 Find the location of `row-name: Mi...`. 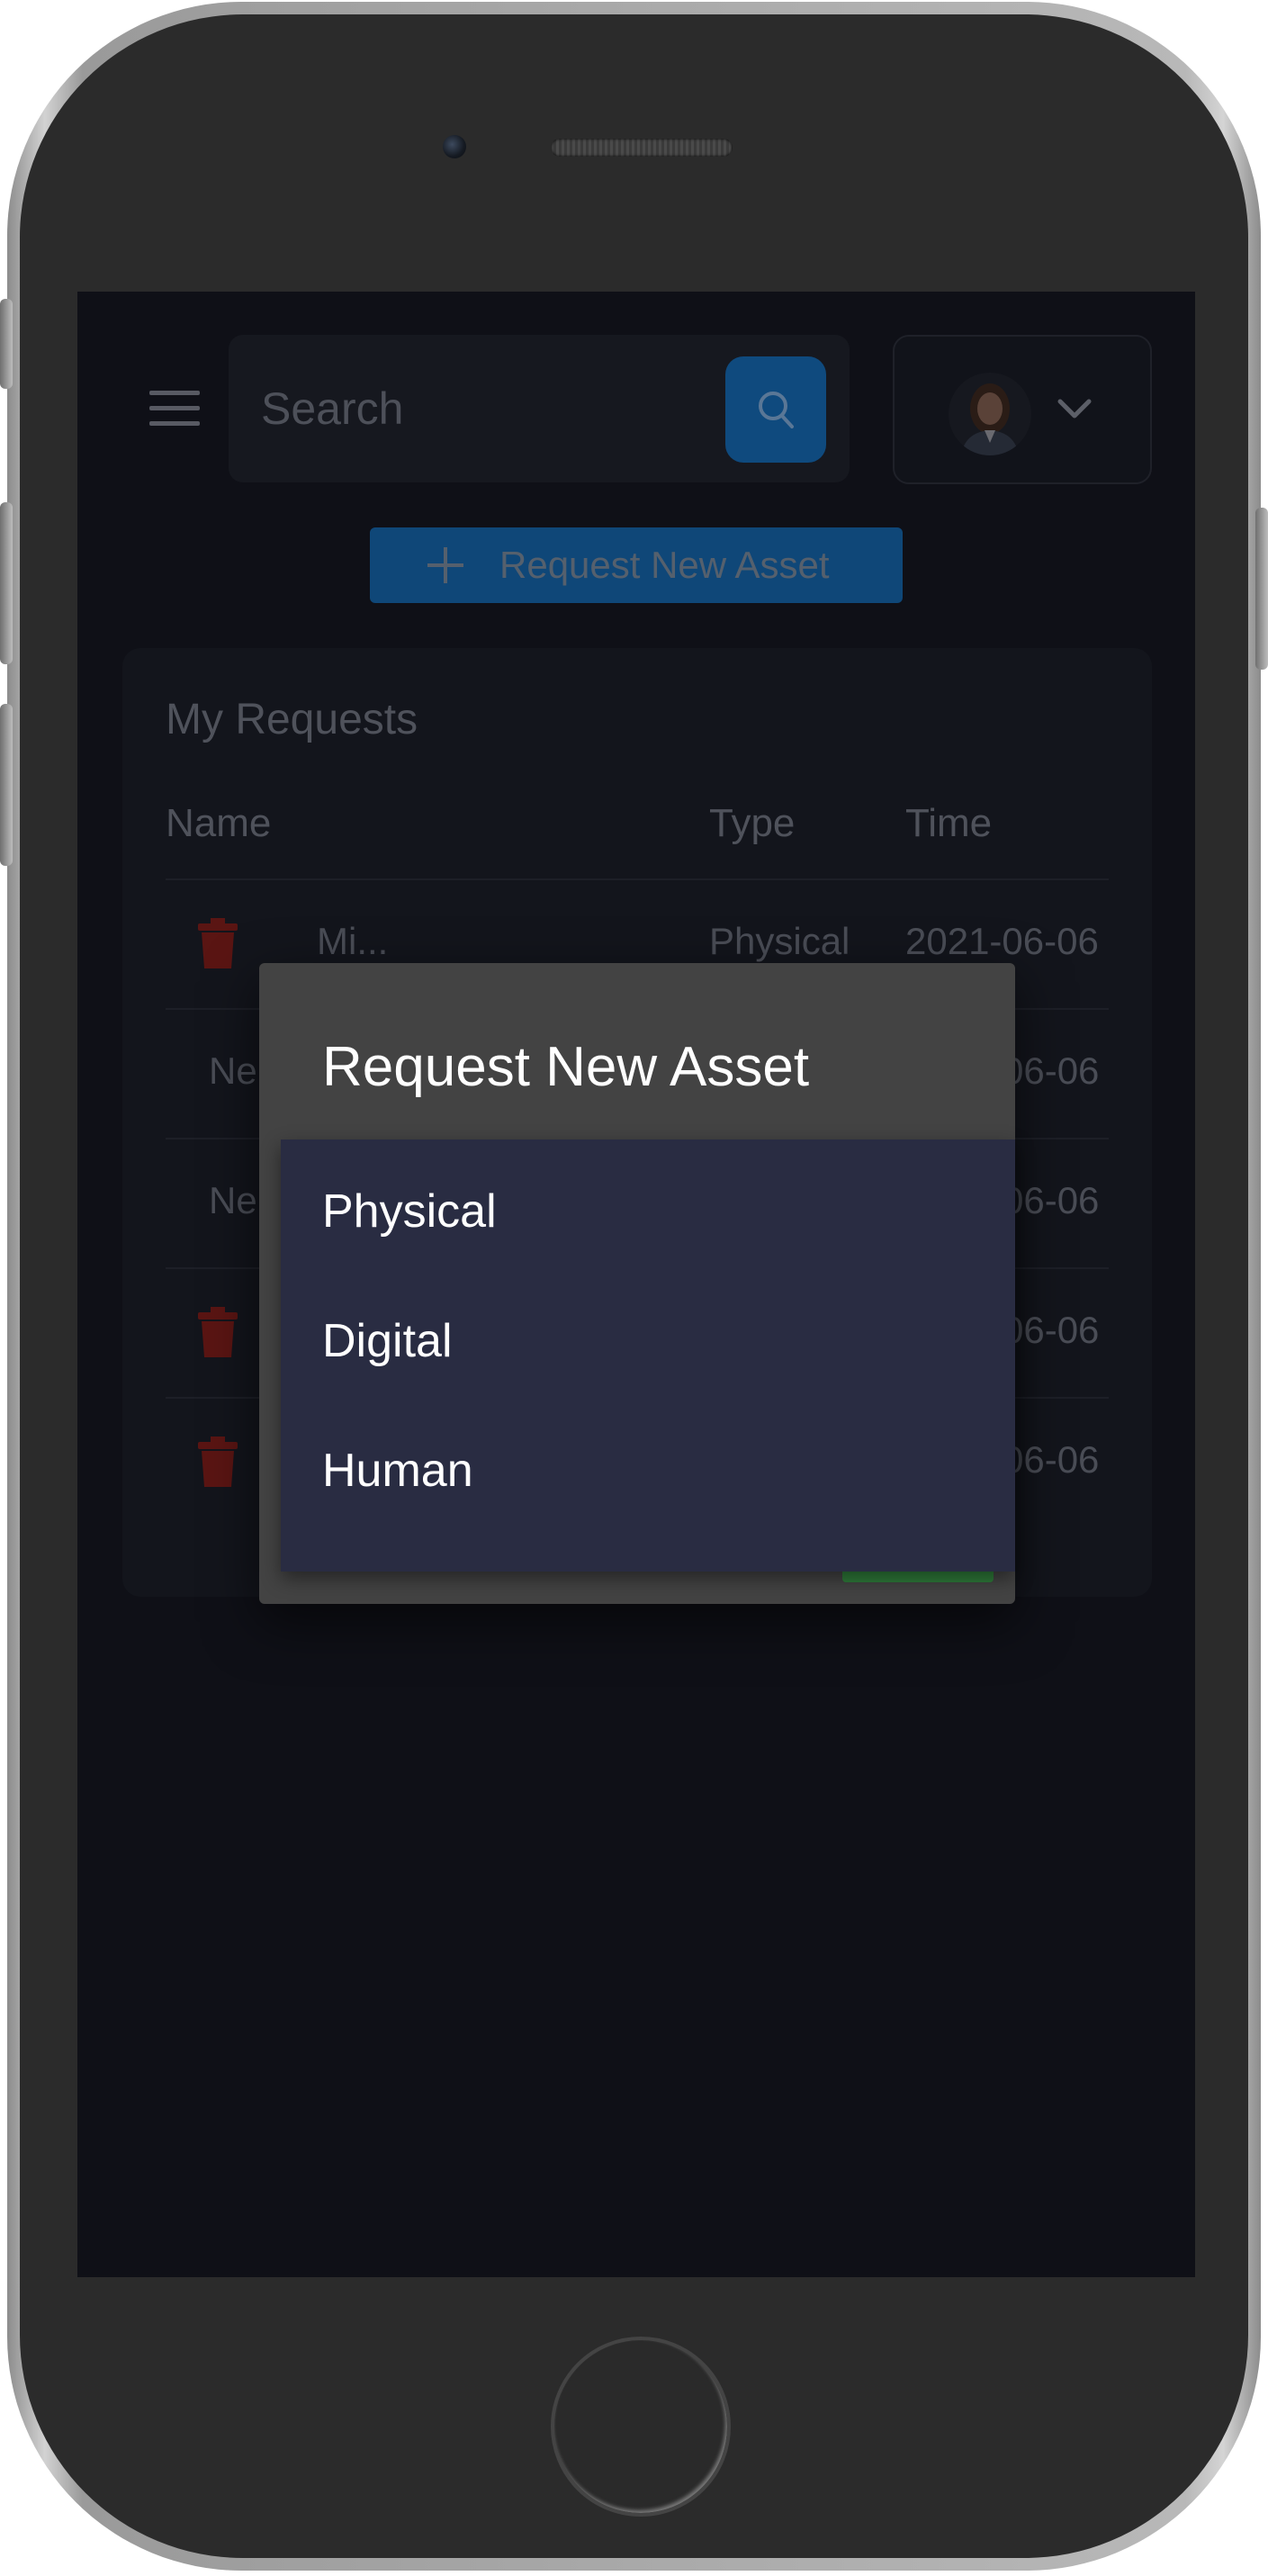

row-name: Mi... is located at coordinates (353, 941).